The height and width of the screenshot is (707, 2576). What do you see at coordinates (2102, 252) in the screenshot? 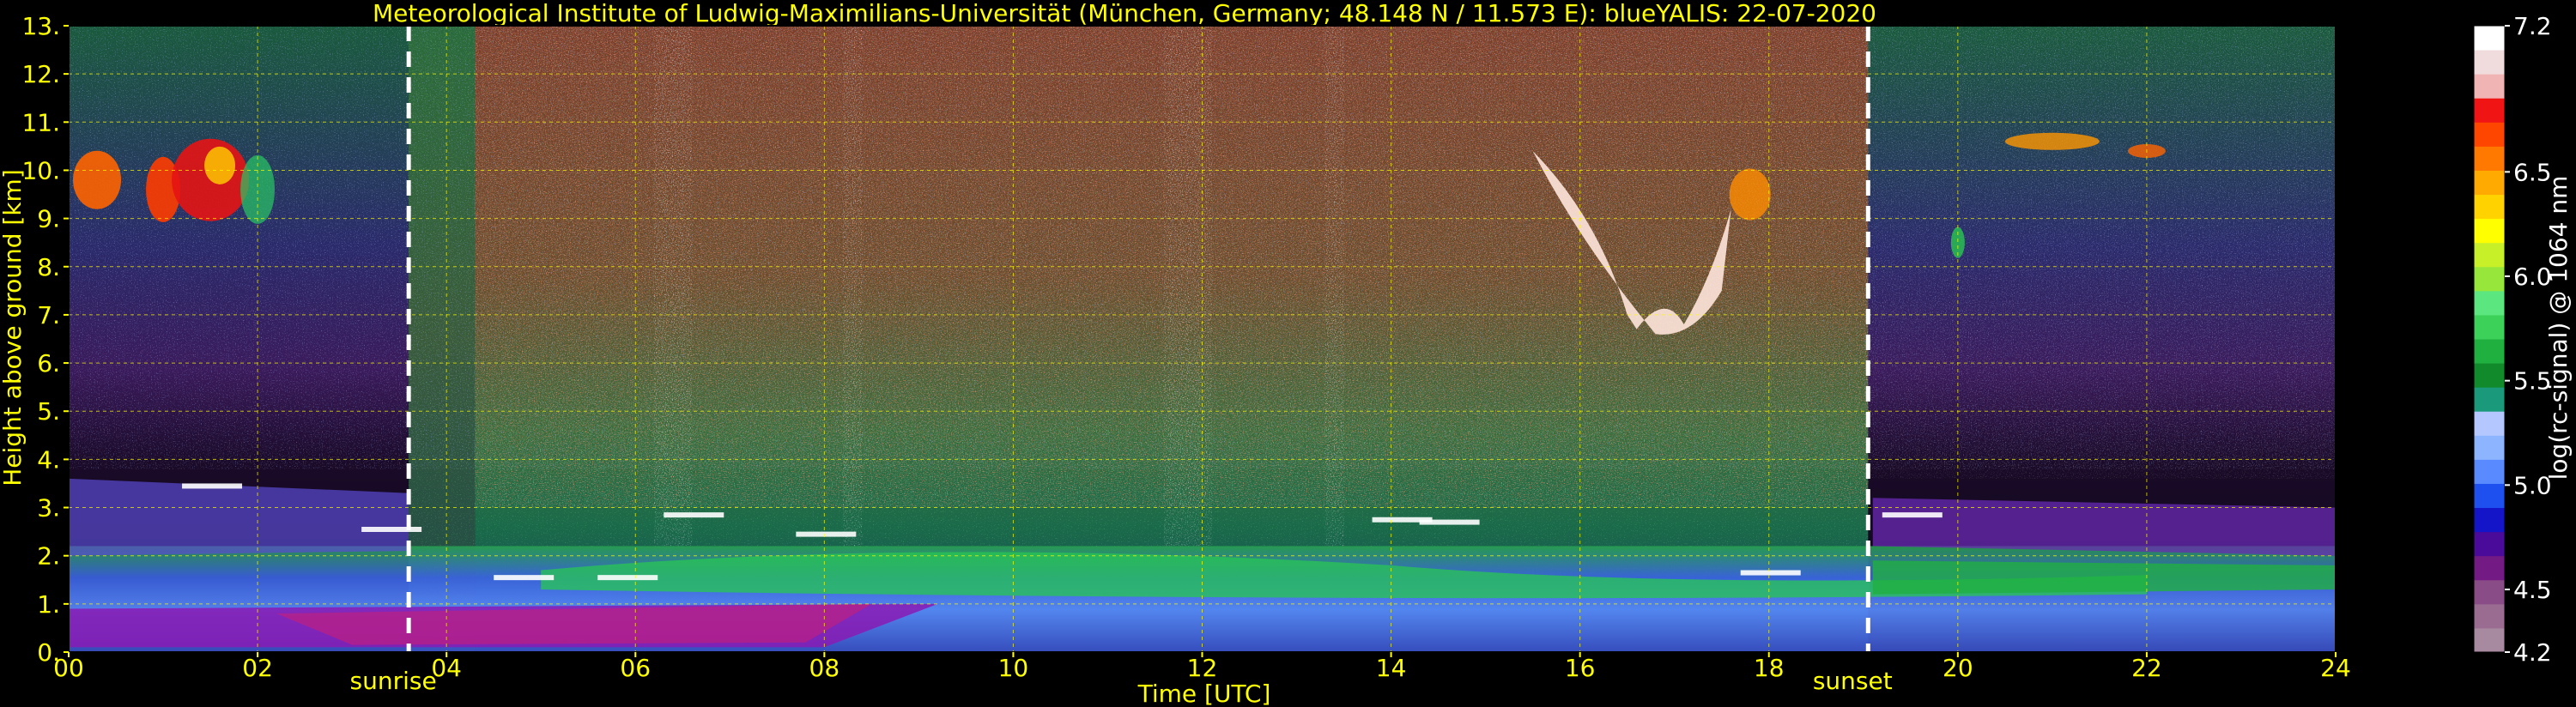
I see `noise-evening` at bounding box center [2102, 252].